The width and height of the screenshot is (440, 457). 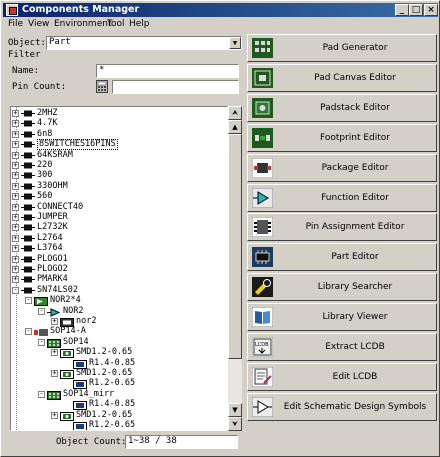 What do you see at coordinates (355, 287) in the screenshot?
I see `button-label: Library Searcher` at bounding box center [355, 287].